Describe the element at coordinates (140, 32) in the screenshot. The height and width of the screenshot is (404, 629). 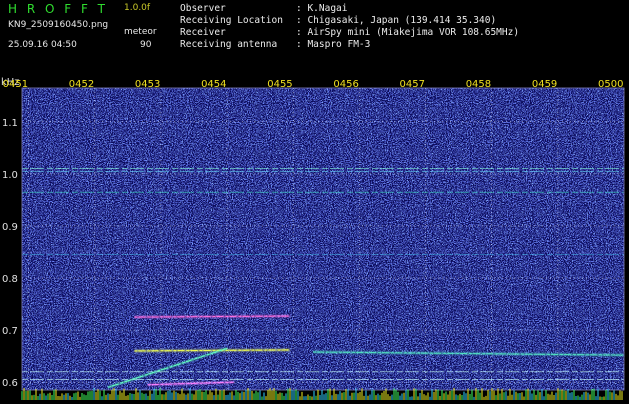
I see `mode-label: meteor` at that location.